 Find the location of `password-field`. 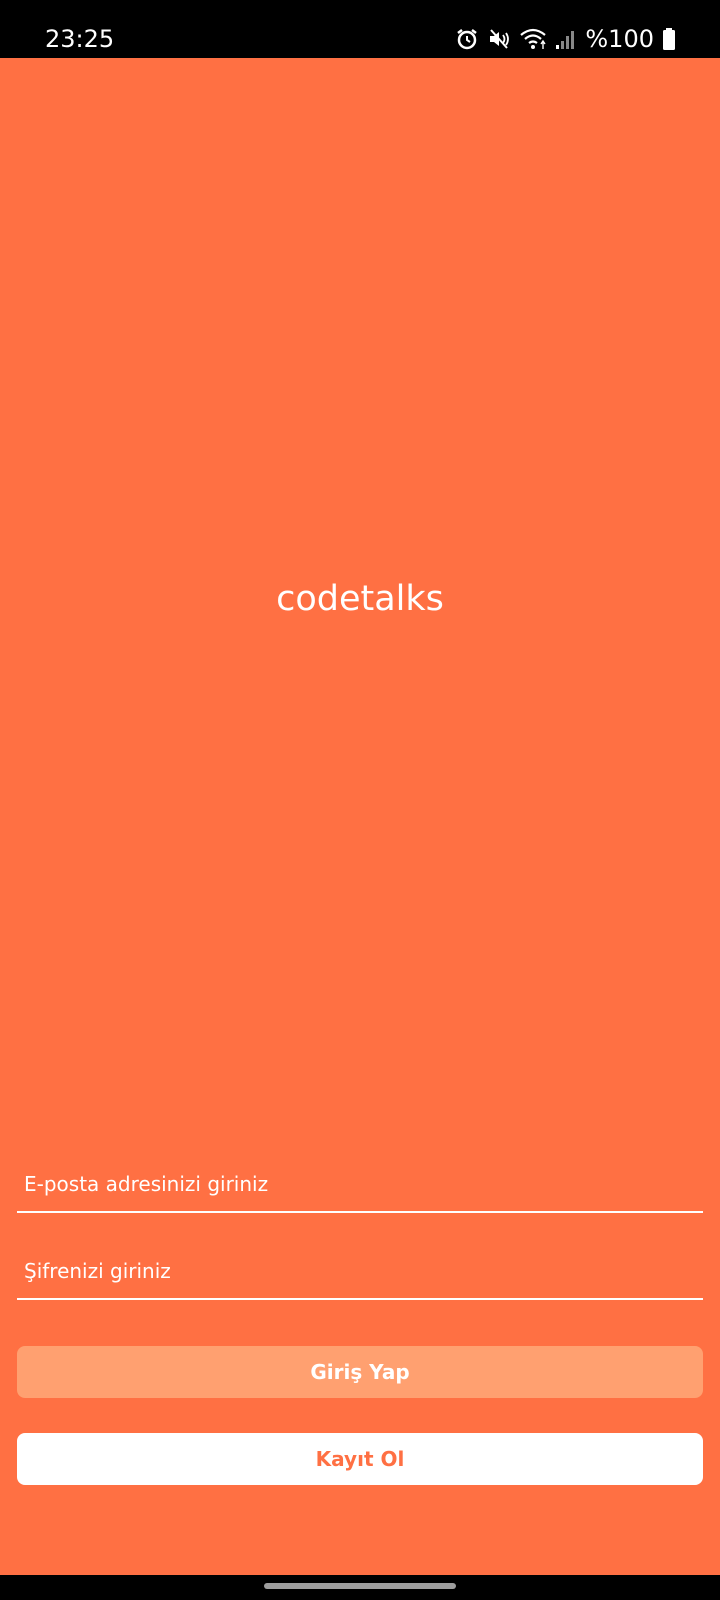

password-field is located at coordinates (360, 1264).